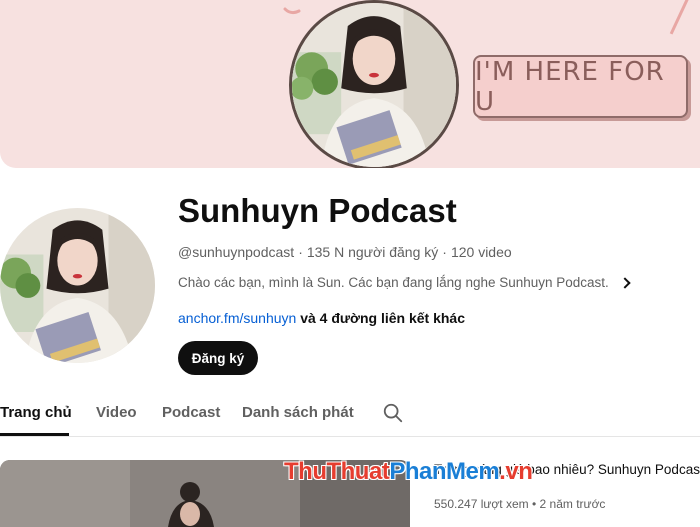 The height and width of the screenshot is (527, 700). Describe the element at coordinates (481, 252) in the screenshot. I see `video-count: 120 video` at that location.